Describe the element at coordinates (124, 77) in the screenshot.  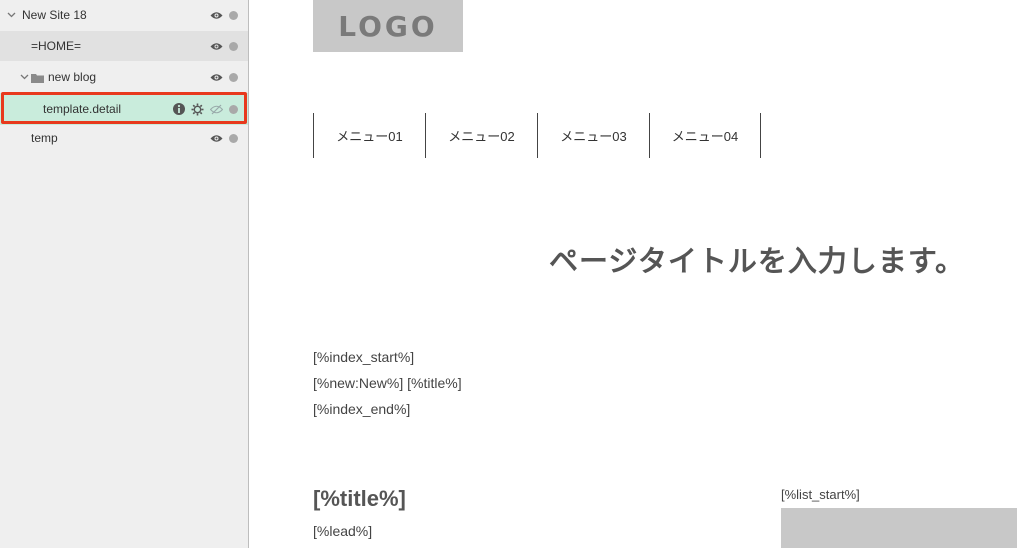
I see `tree-item-new-blog: new blog` at that location.